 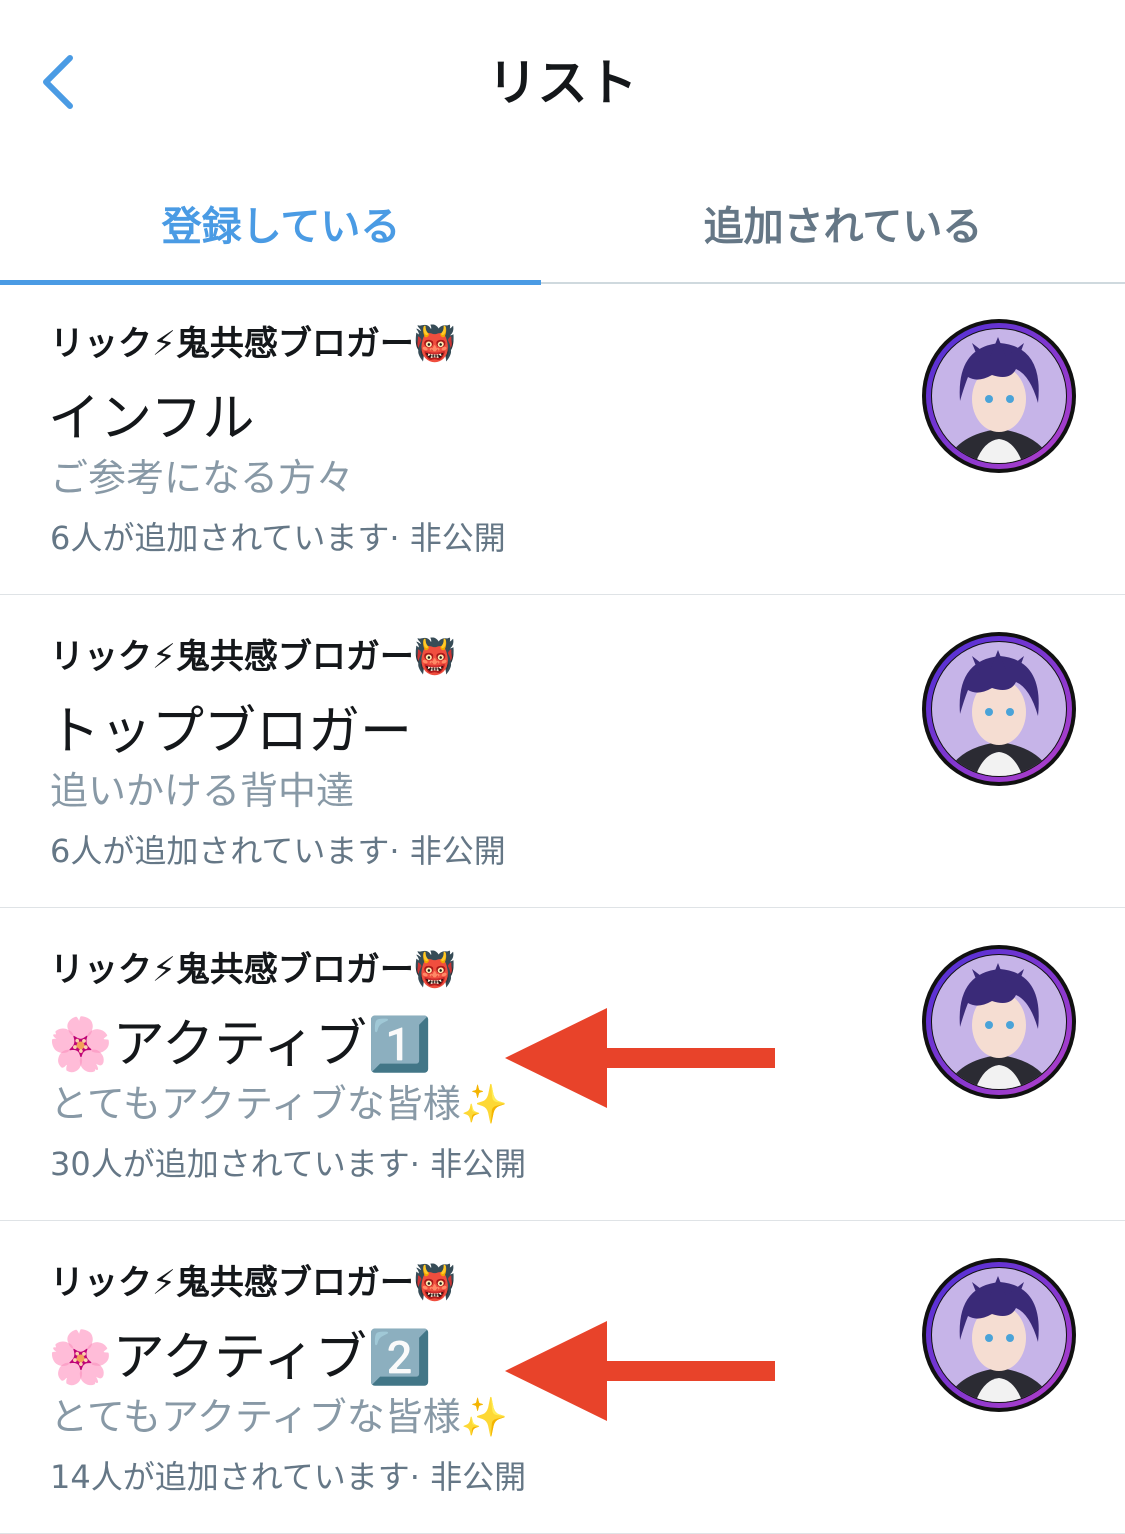 What do you see at coordinates (151, 419) in the screenshot?
I see `list-name: インフル` at bounding box center [151, 419].